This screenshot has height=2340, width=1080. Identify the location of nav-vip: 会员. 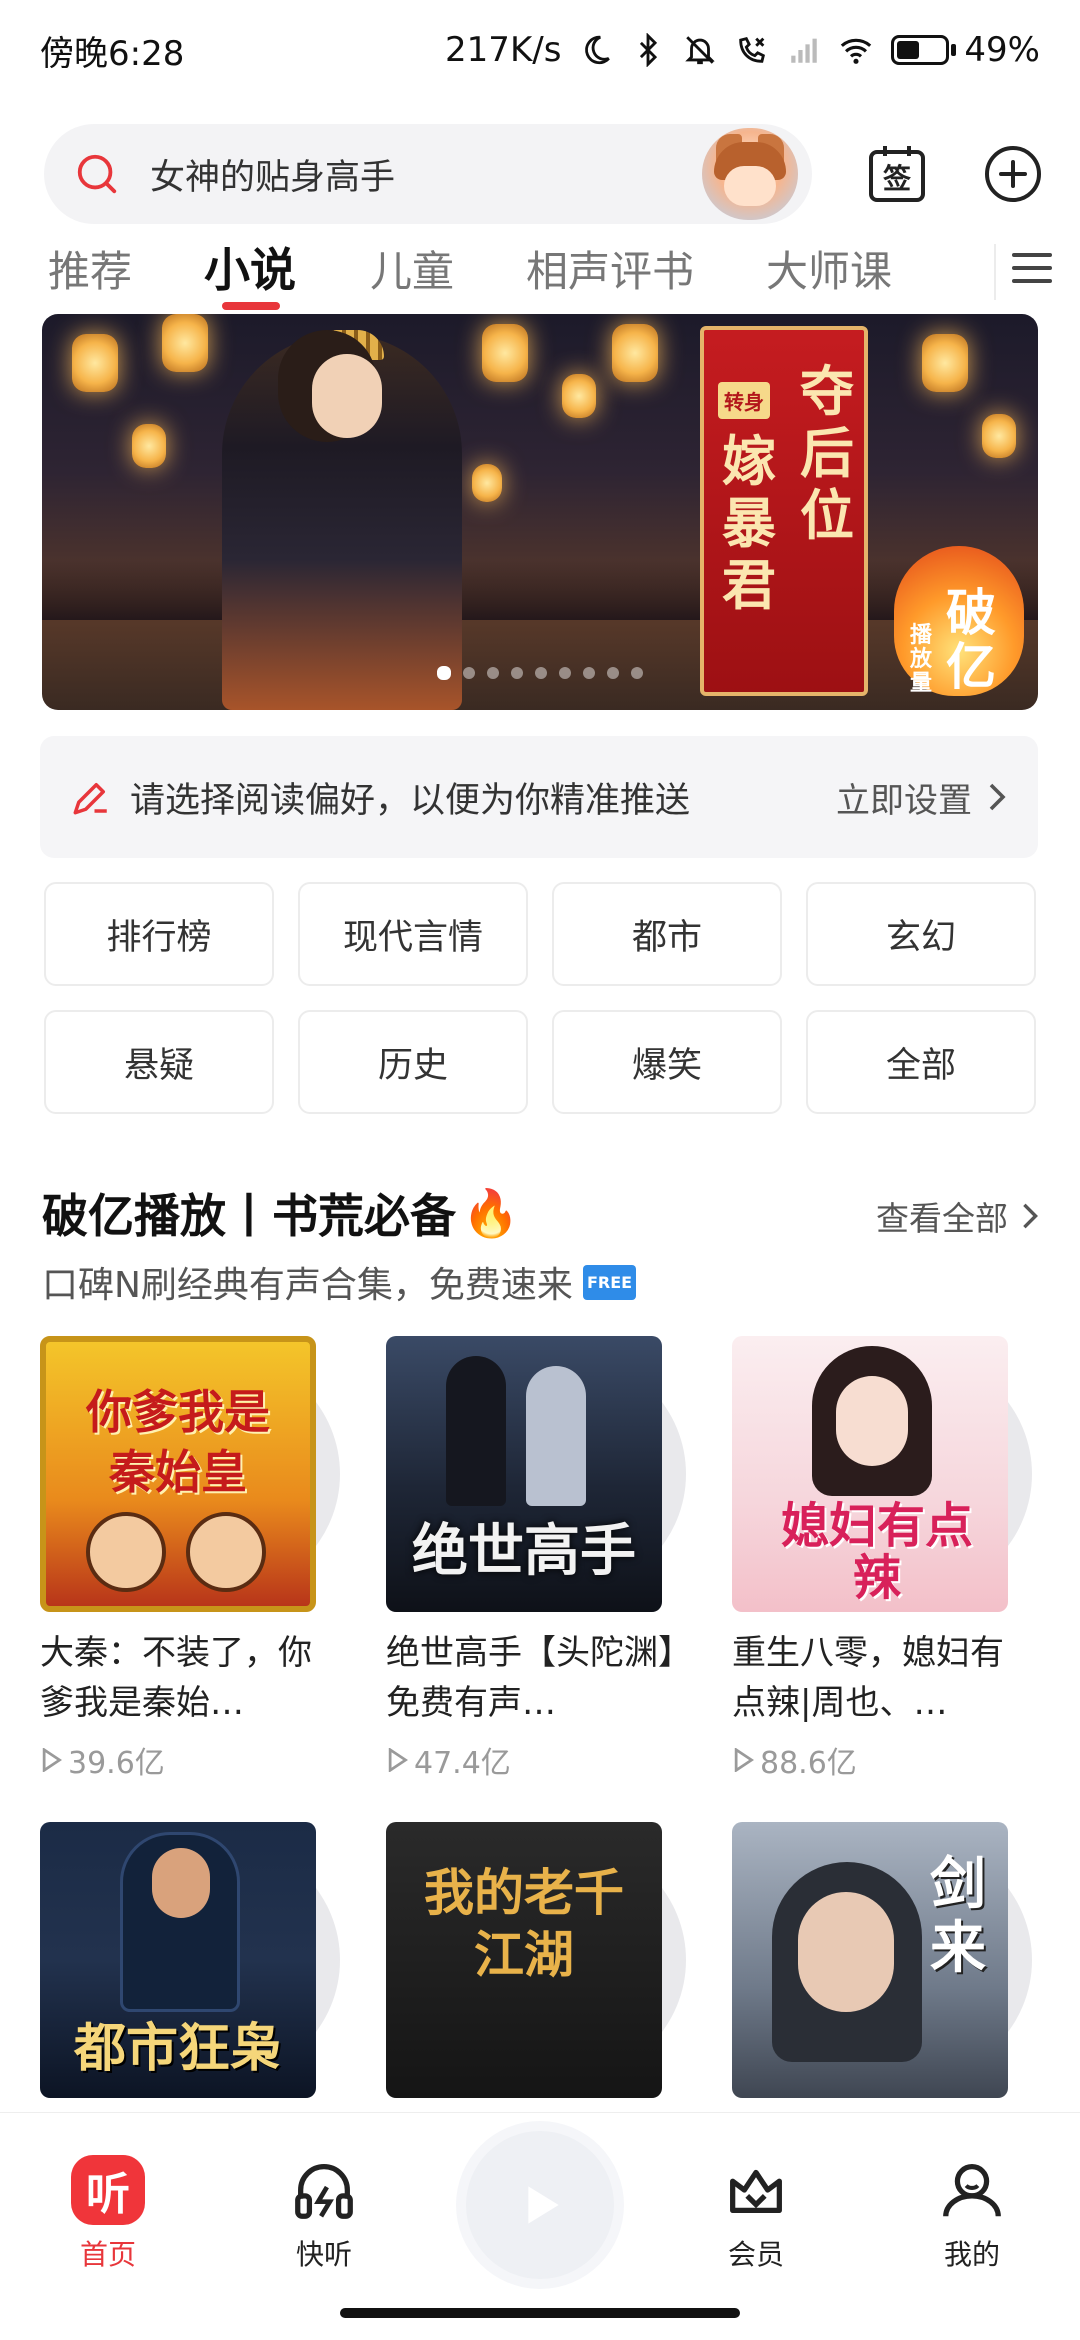
(756, 2214).